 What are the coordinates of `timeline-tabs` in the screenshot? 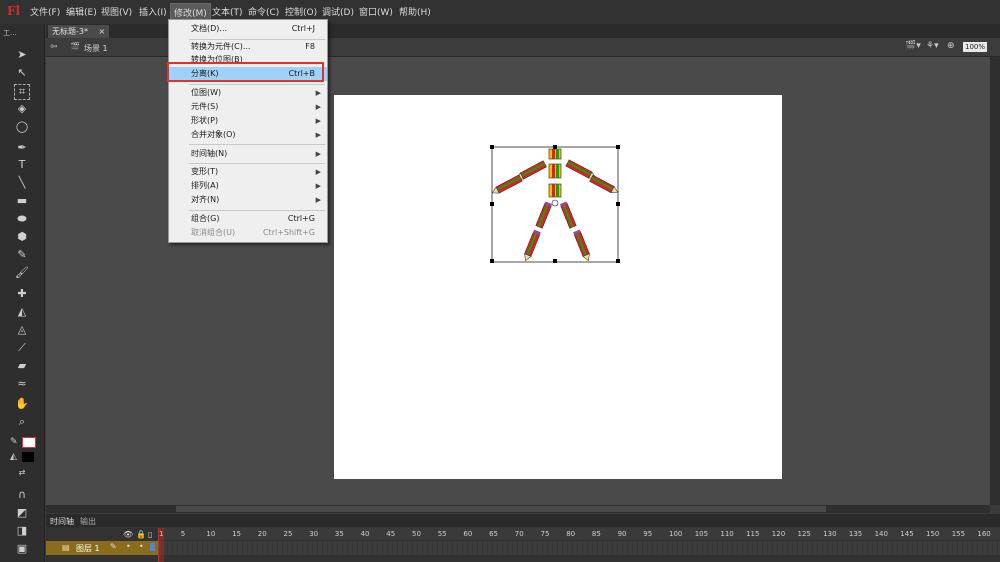 It's located at (523, 520).